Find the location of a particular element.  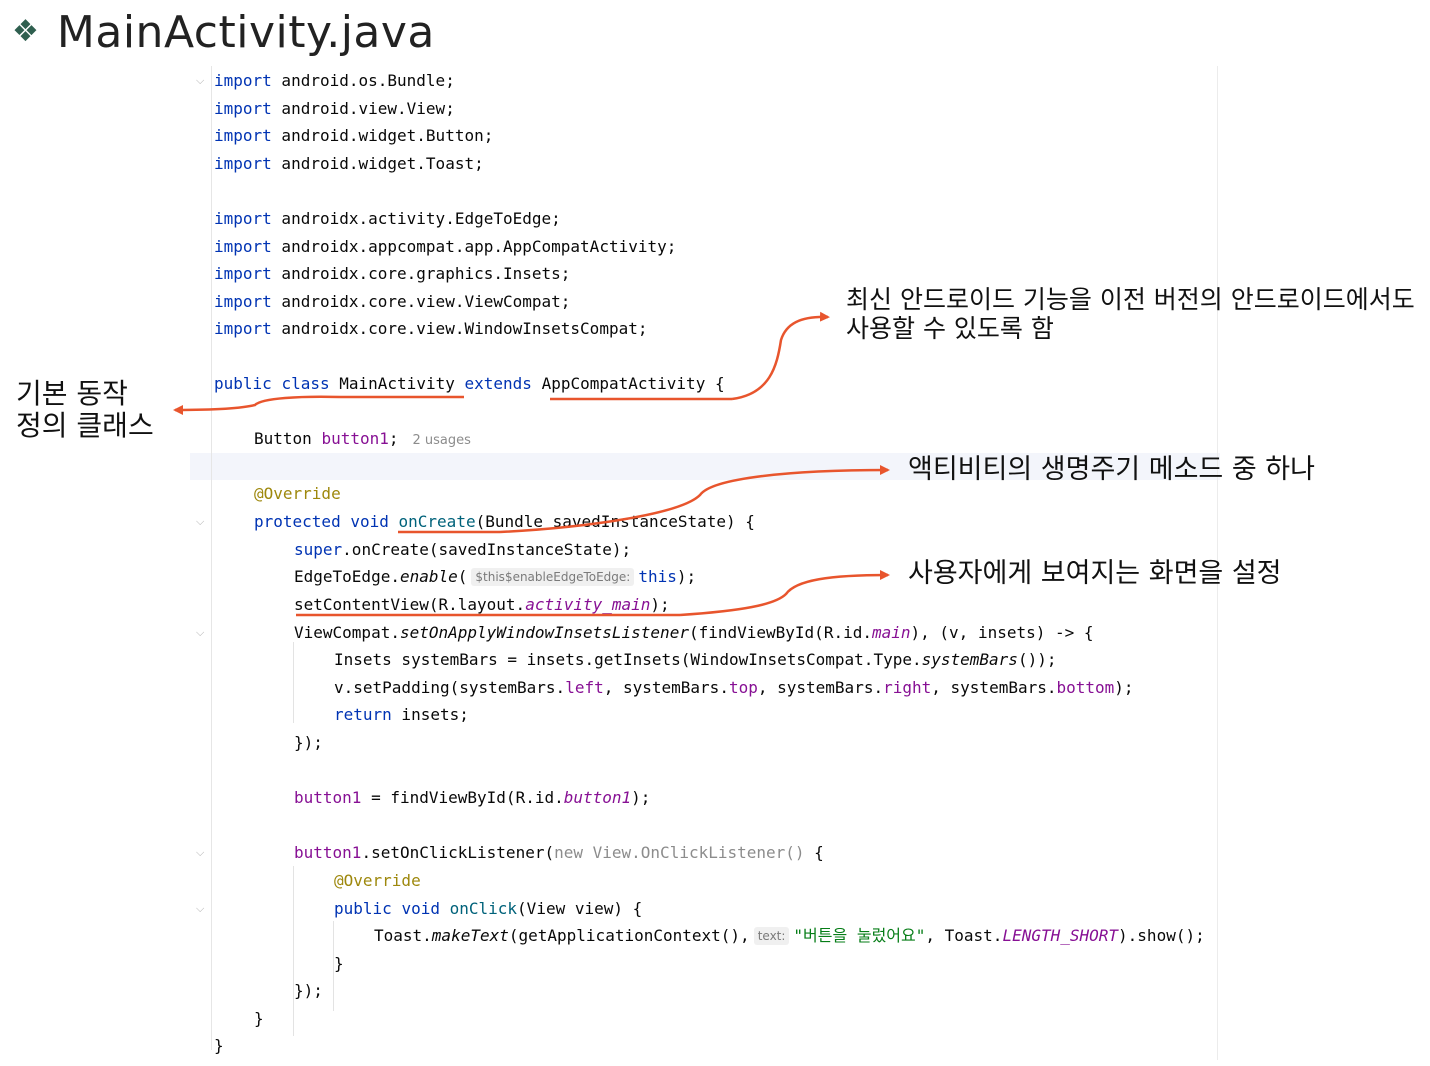

arrow-appcompat is located at coordinates (780, 356).